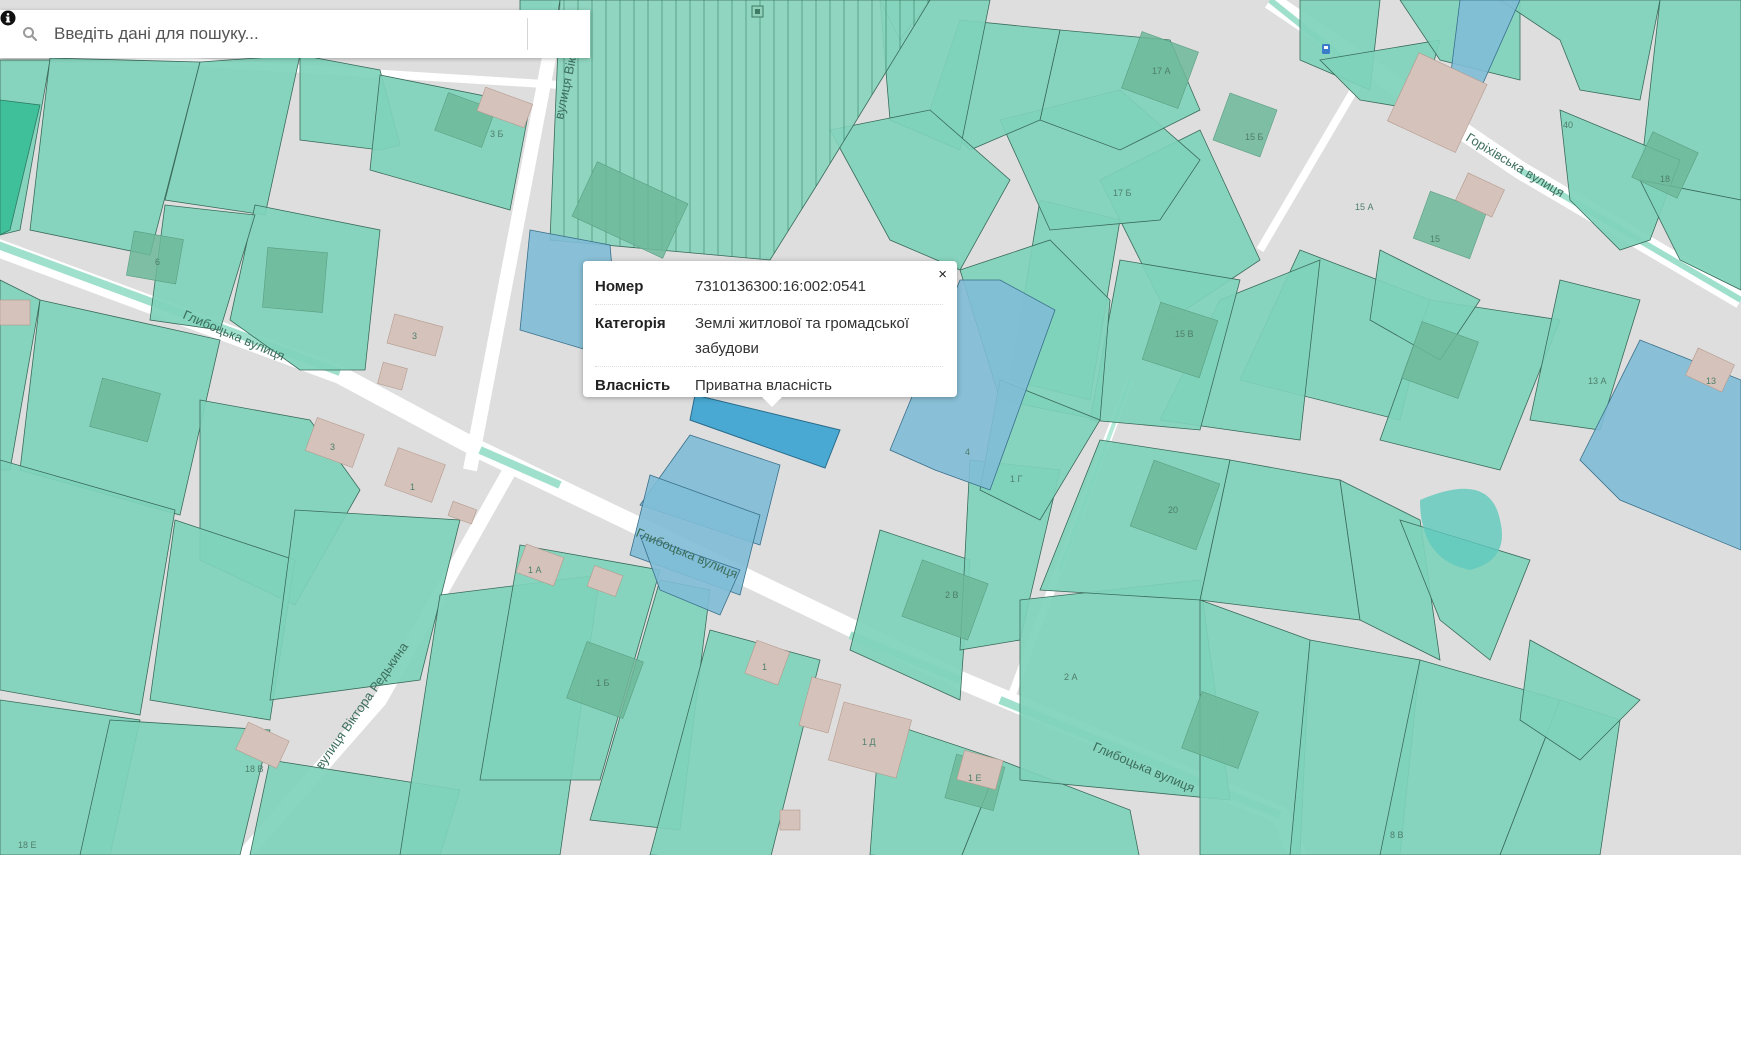  I want to click on house-number: 17 А, so click(1161, 71).